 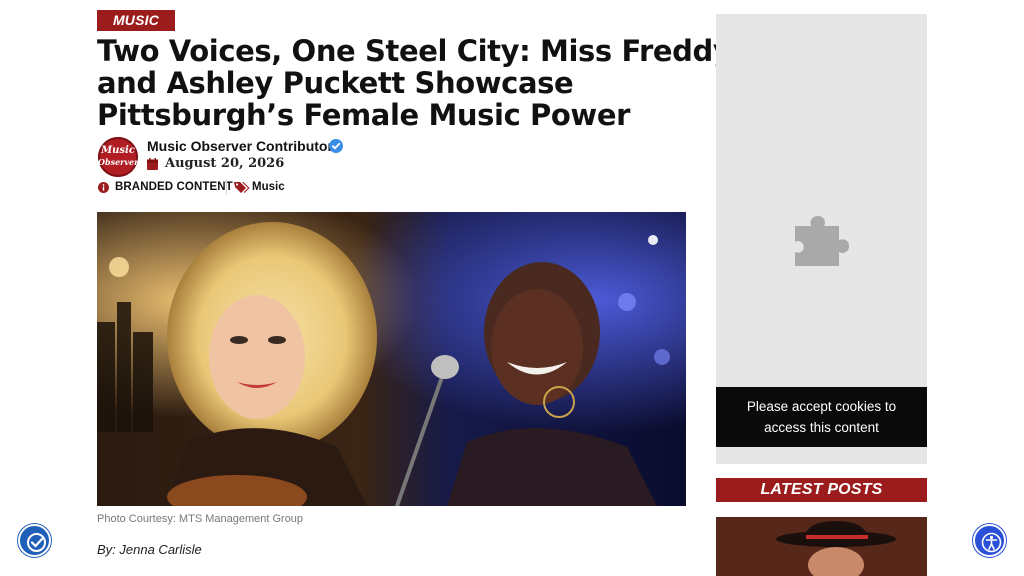 What do you see at coordinates (240, 146) in the screenshot?
I see `author-name-link: Music Observer Contributor` at bounding box center [240, 146].